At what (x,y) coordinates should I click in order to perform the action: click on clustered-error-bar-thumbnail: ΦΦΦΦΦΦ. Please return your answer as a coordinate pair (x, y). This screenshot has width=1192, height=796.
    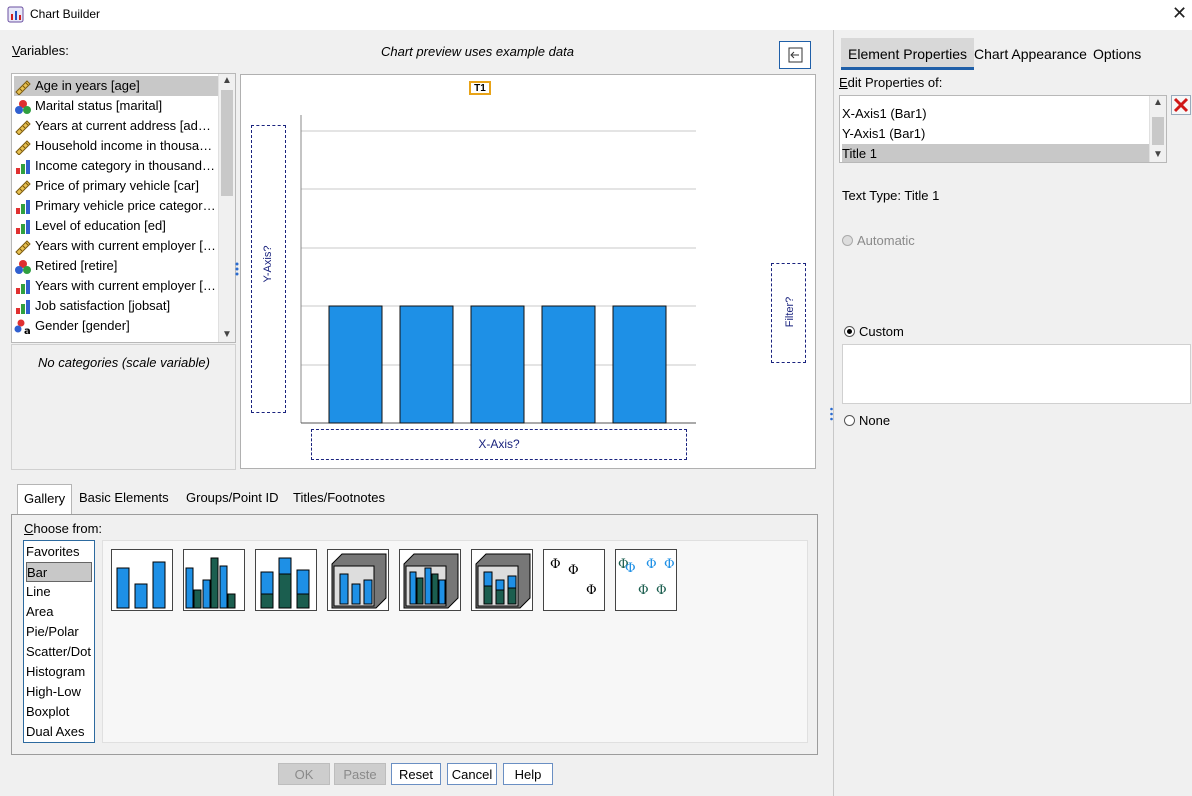
    Looking at the image, I should click on (646, 580).